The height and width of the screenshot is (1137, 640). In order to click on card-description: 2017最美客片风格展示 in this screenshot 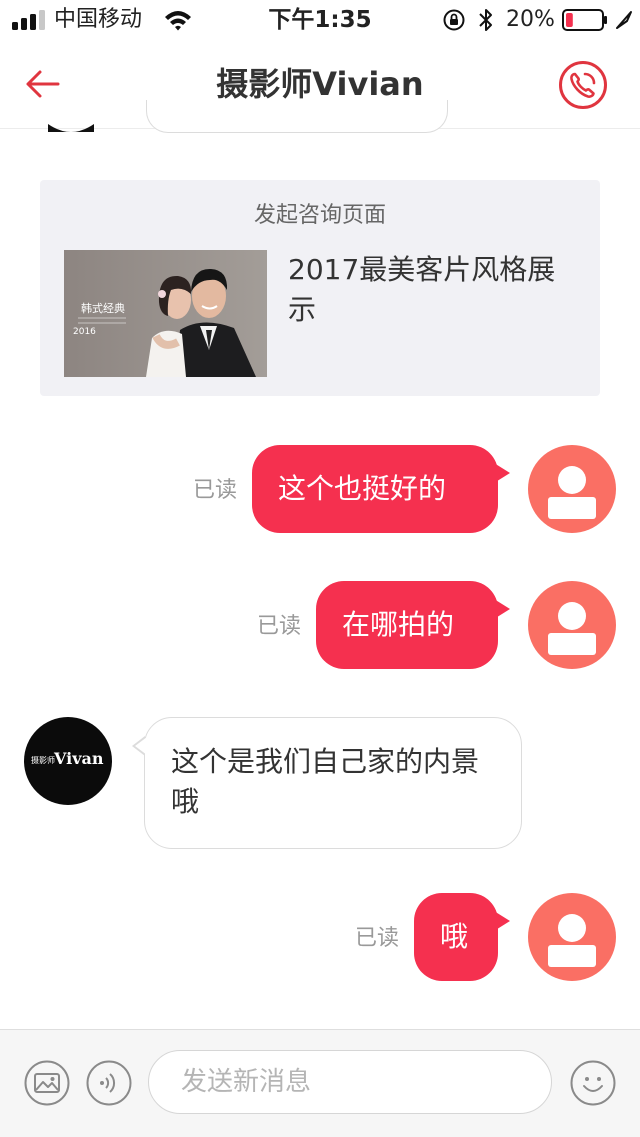, I will do `click(433, 290)`.